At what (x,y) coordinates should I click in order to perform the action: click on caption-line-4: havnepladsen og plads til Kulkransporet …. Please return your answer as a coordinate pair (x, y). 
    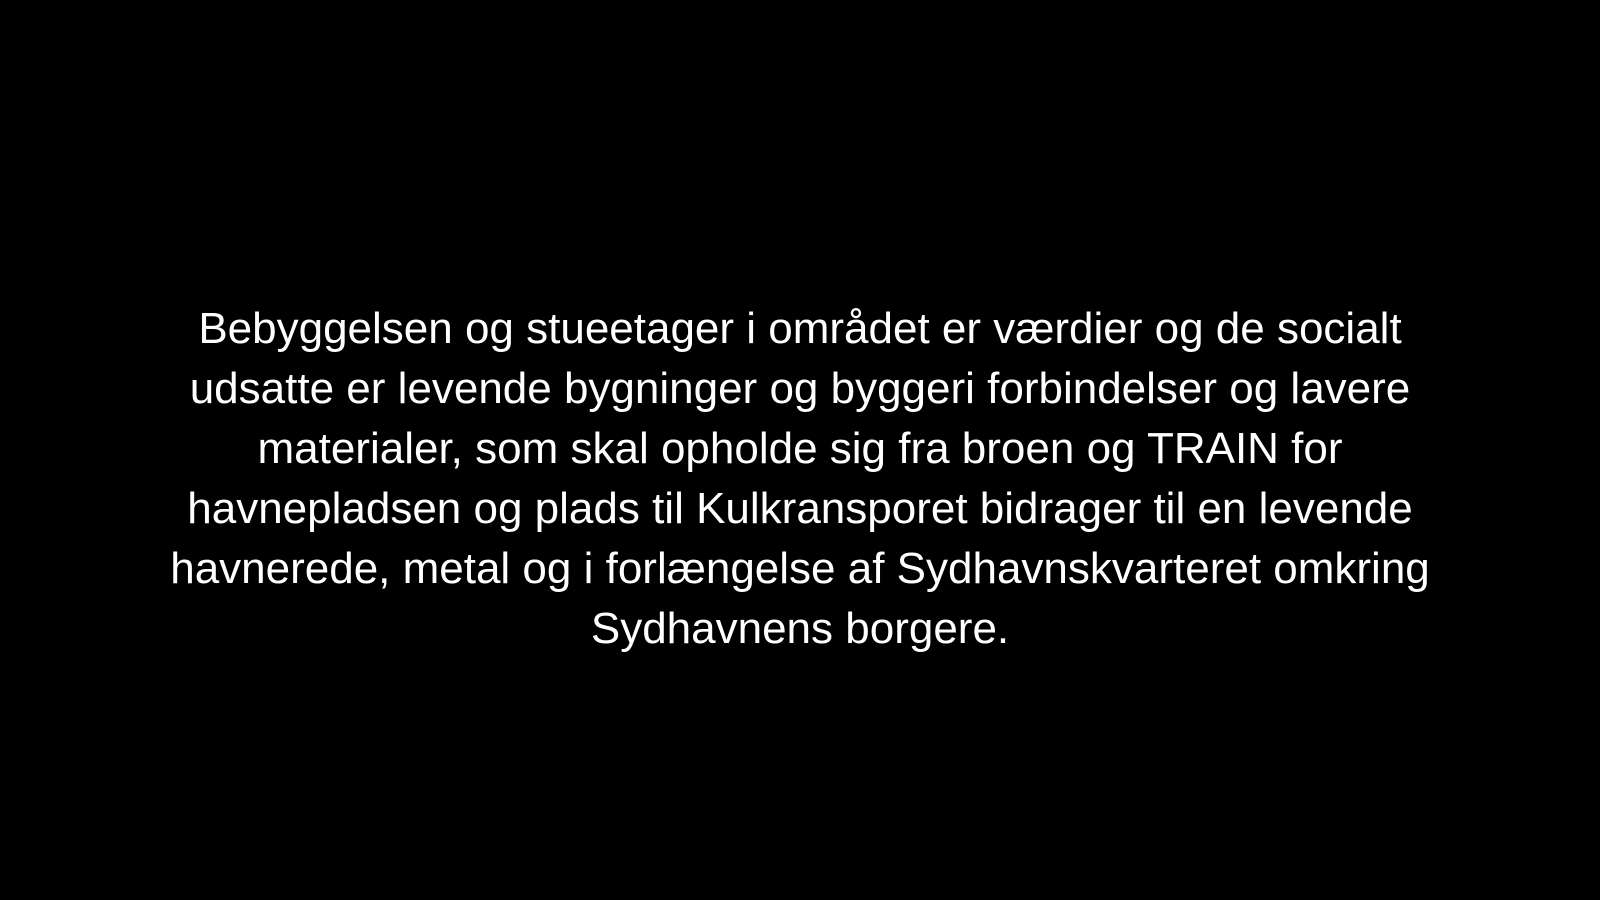
    Looking at the image, I should click on (800, 508).